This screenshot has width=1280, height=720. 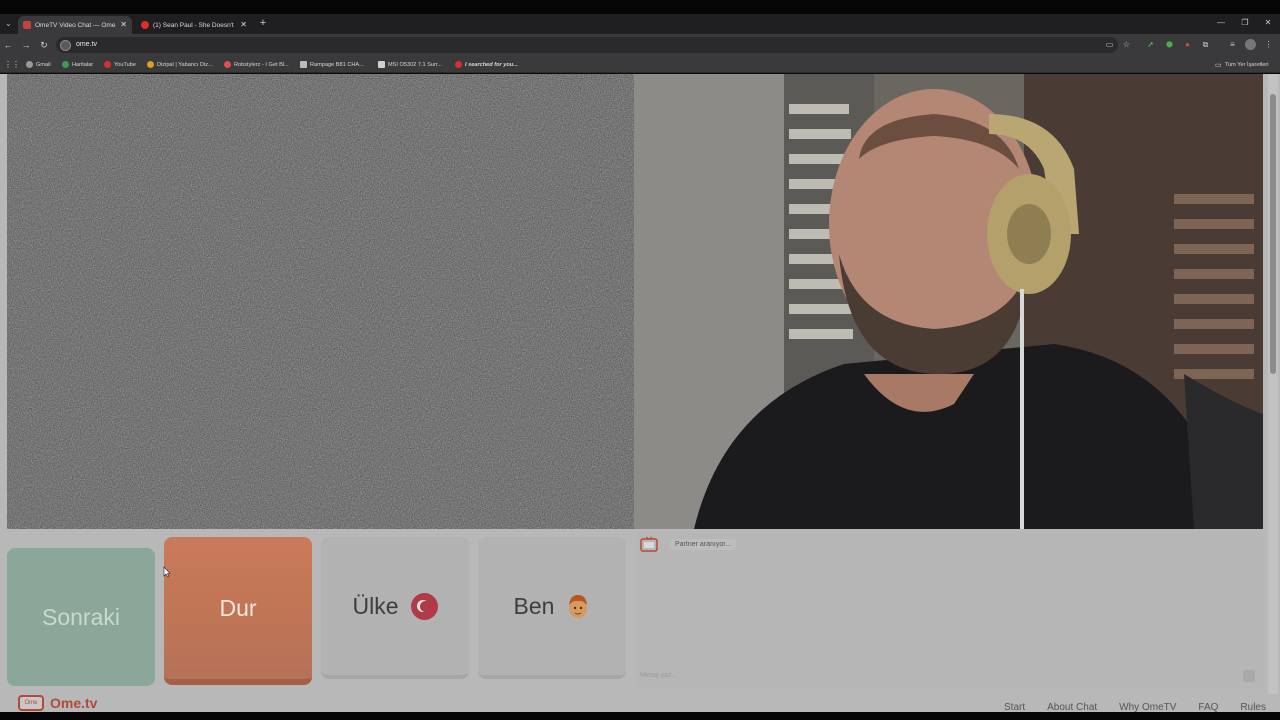 I want to click on tab-search-icon: ≡, so click(x=1232, y=44).